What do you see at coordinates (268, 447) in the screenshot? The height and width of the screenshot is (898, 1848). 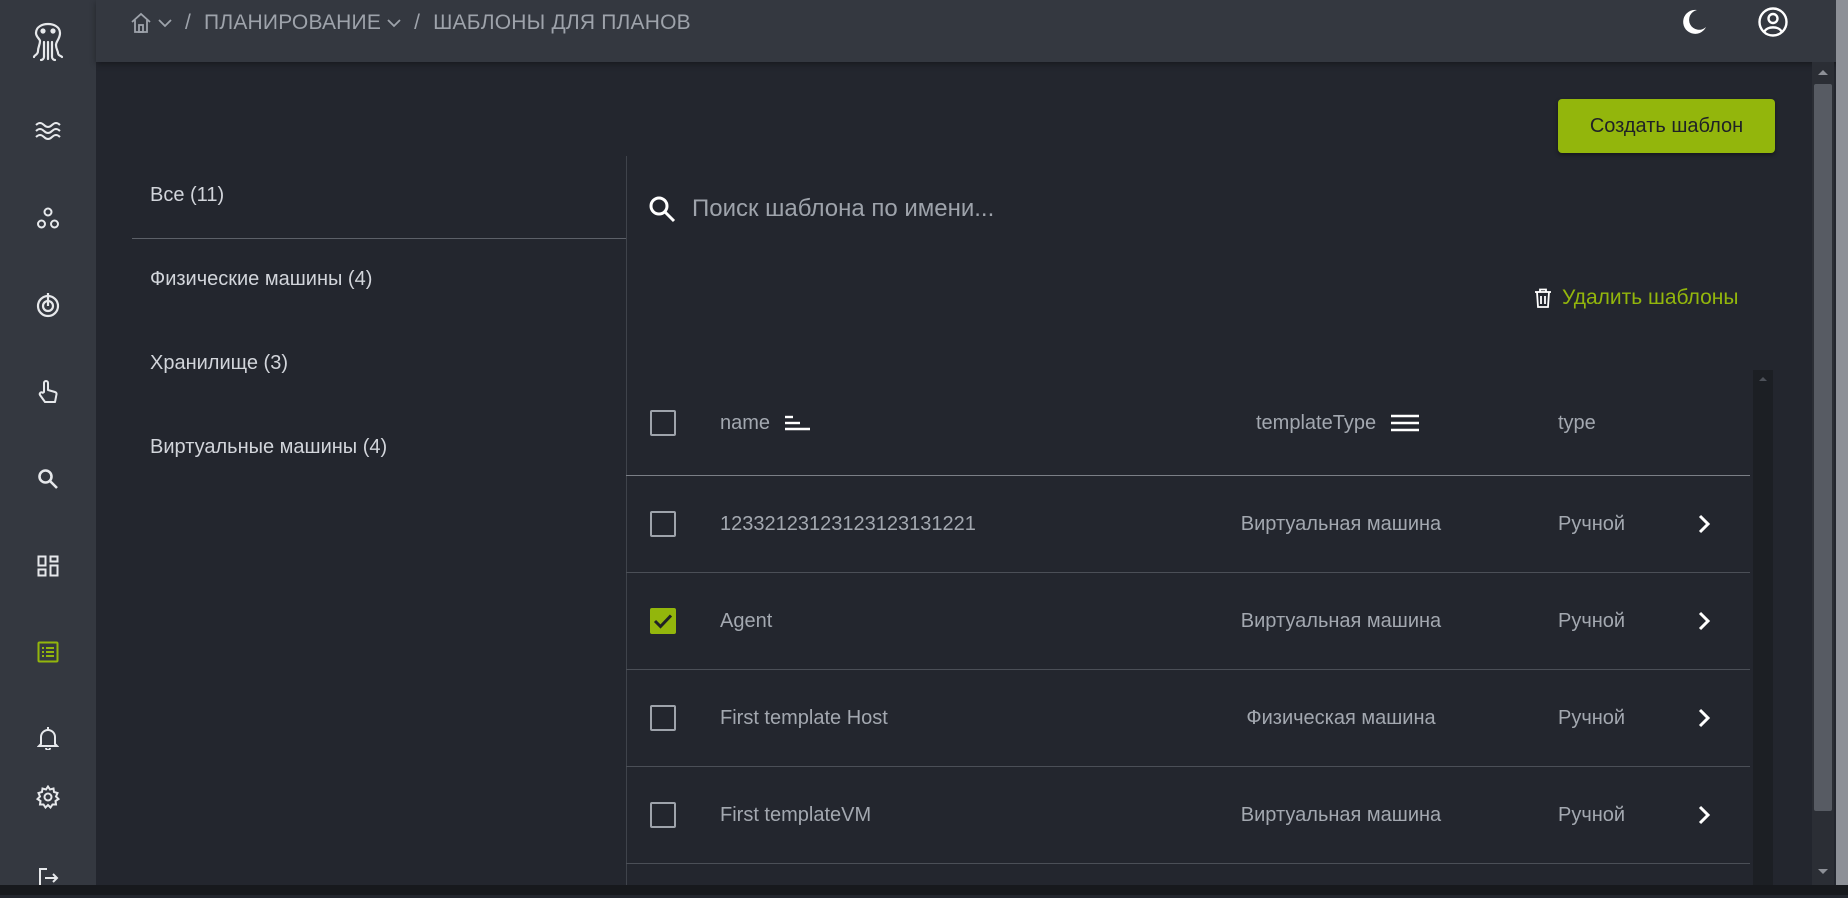 I see `category-virtual-machines: Виртуальные машины (4)` at bounding box center [268, 447].